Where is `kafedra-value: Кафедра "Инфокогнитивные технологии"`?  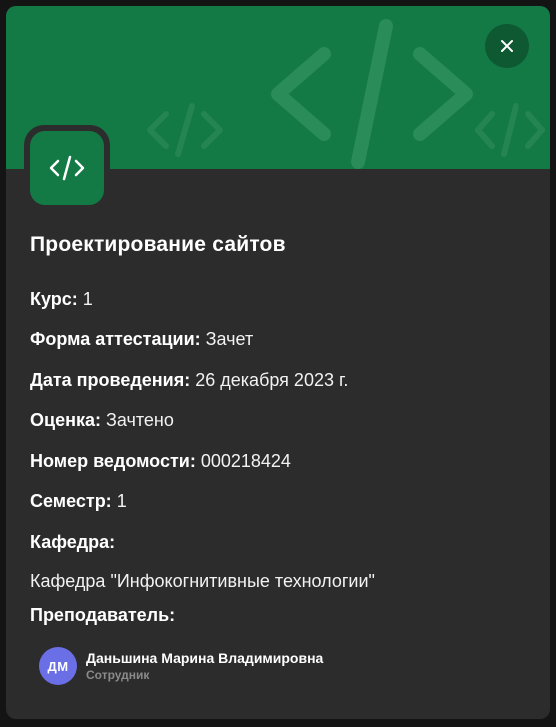
kafedra-value: Кафедра "Инфокогнитивные технологии" is located at coordinates (202, 581).